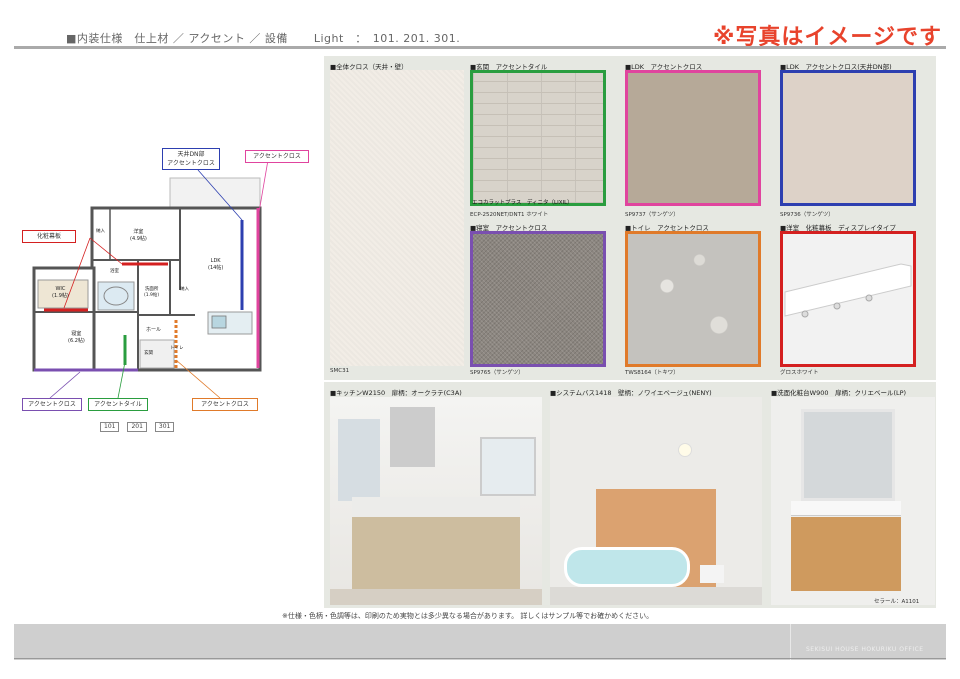 The image size is (960, 679). Describe the element at coordinates (60, 292) in the screenshot. I see `room-wic: WIC (1.9帖)` at that location.